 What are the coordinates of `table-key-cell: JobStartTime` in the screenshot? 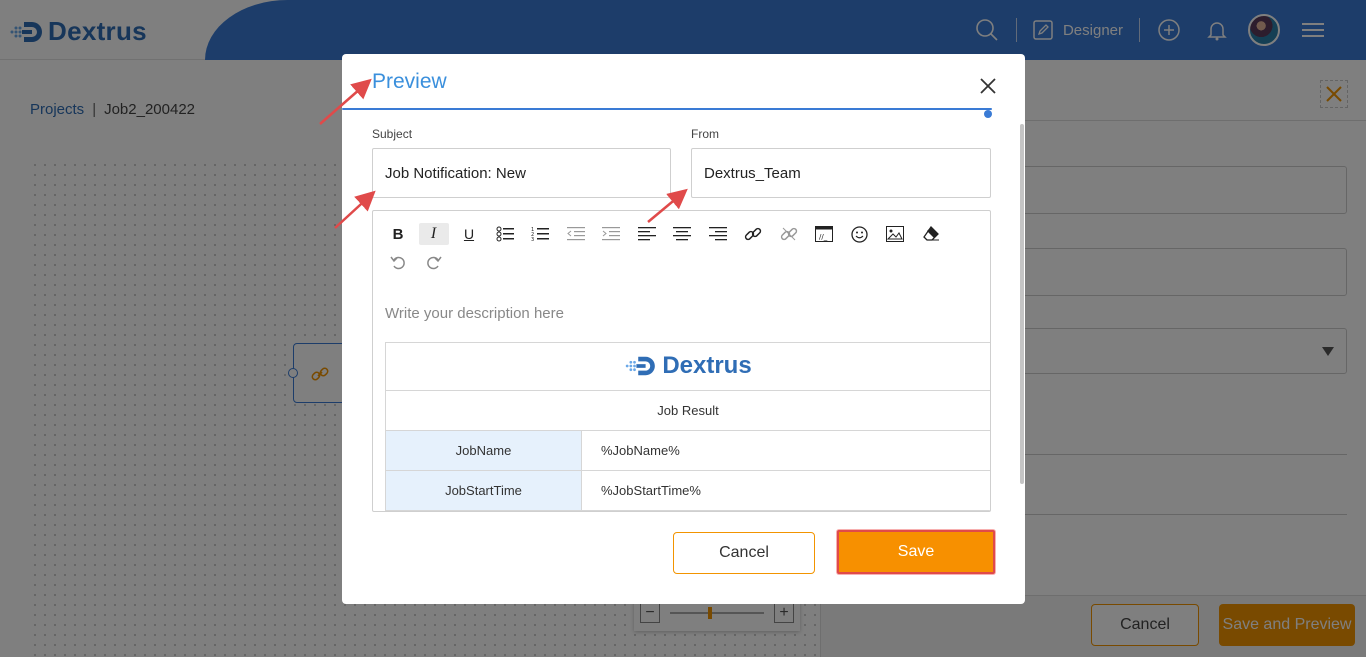 It's located at (483, 490).